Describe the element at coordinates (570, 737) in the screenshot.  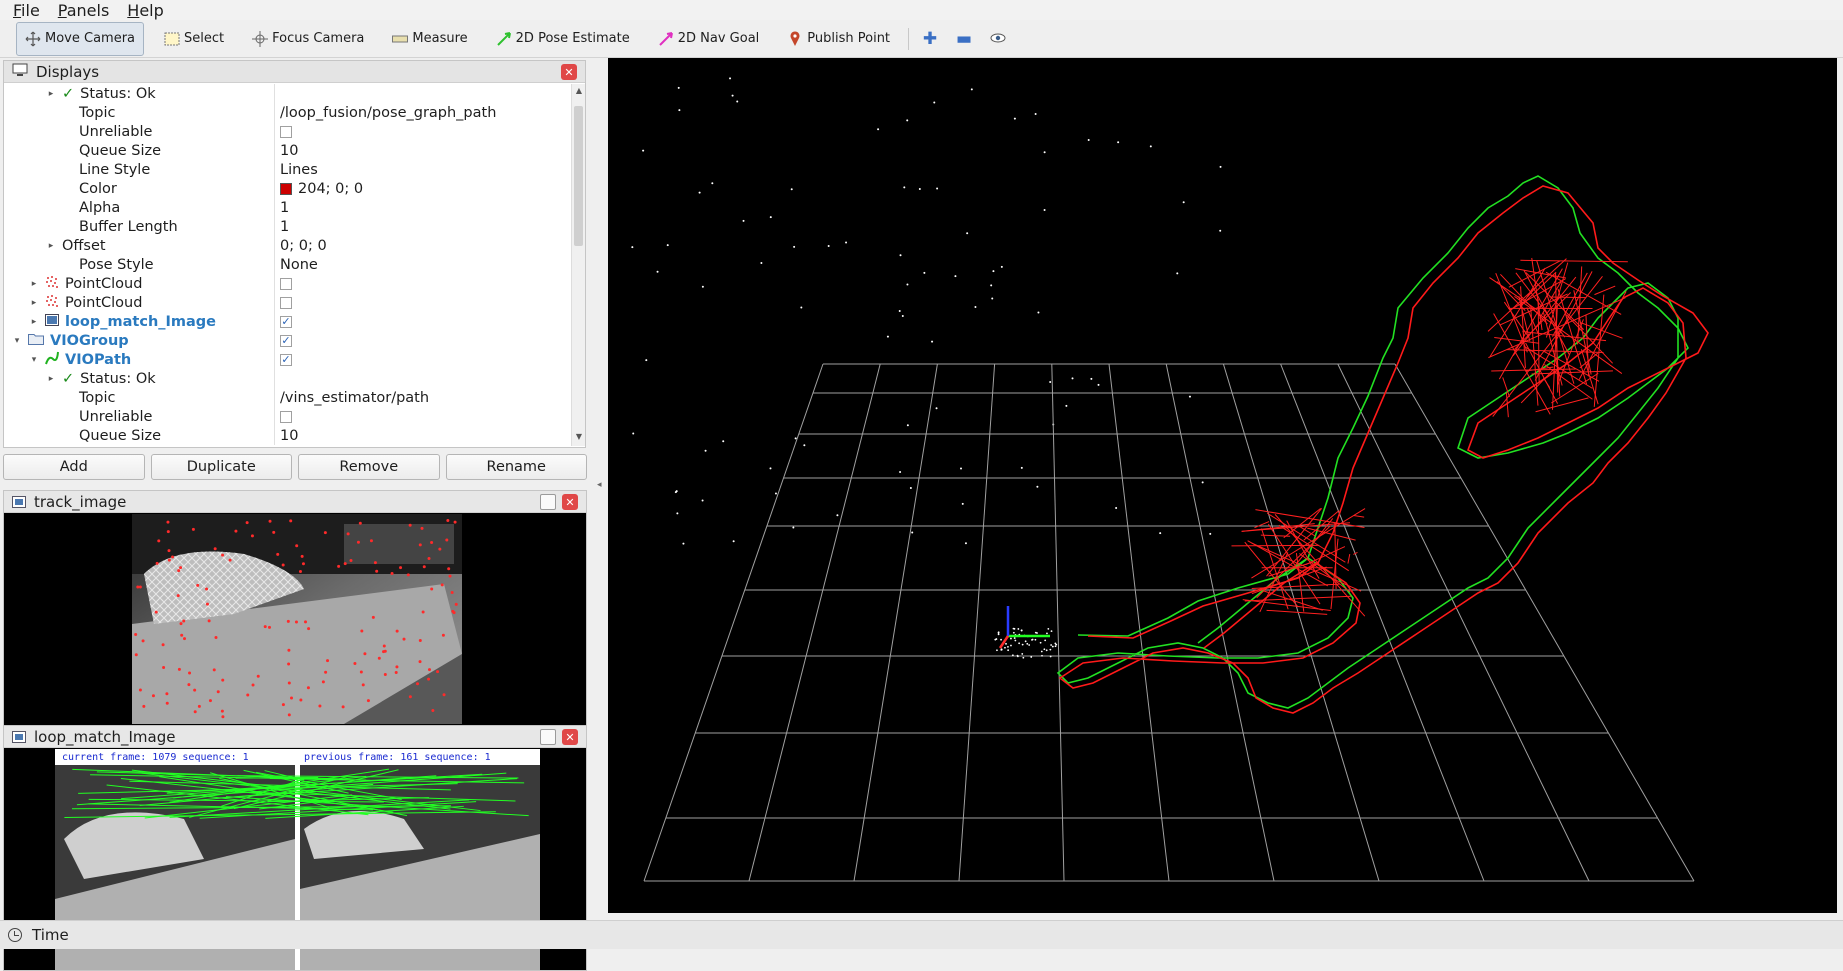
I see `close-loop-match-button: ✕` at that location.